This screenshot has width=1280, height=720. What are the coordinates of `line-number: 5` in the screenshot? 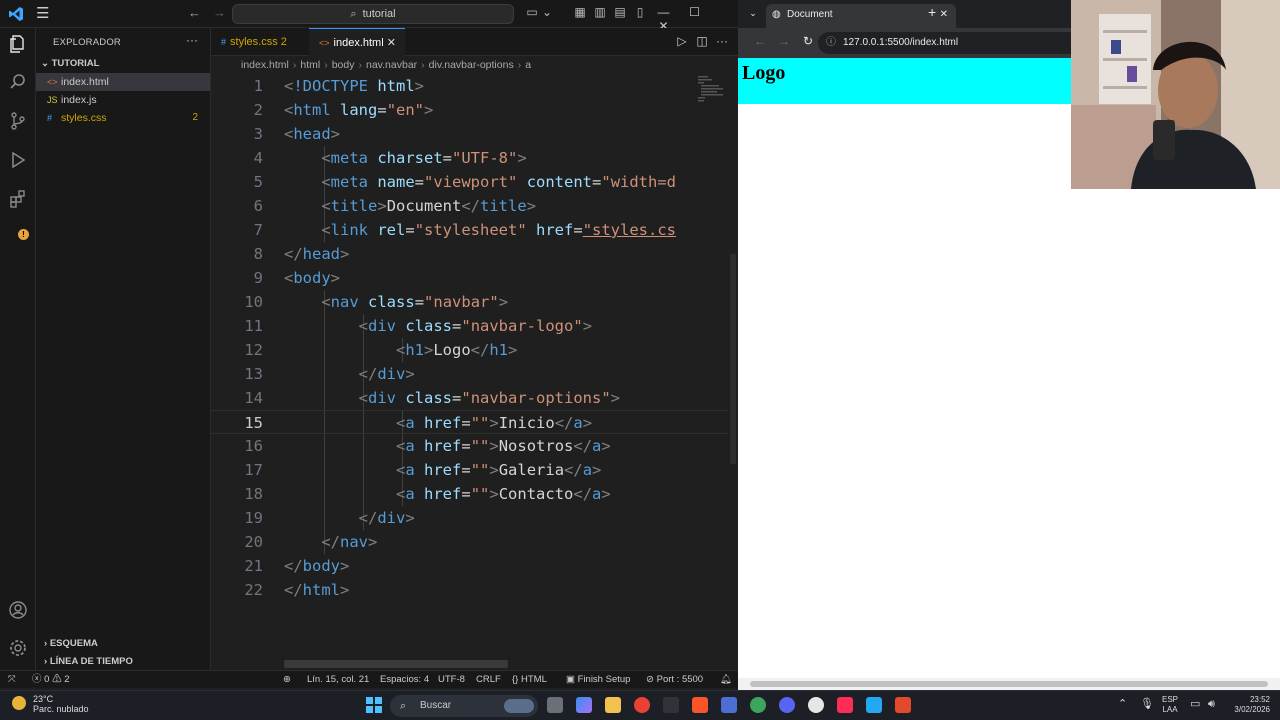 It's located at (258, 182).